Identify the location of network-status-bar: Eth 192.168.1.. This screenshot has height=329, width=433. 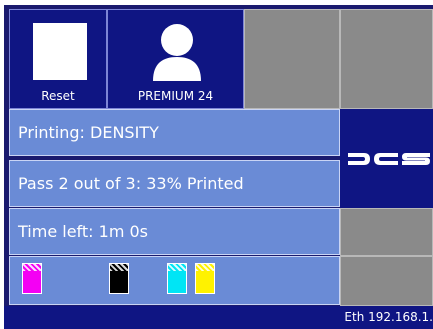
(218, 317).